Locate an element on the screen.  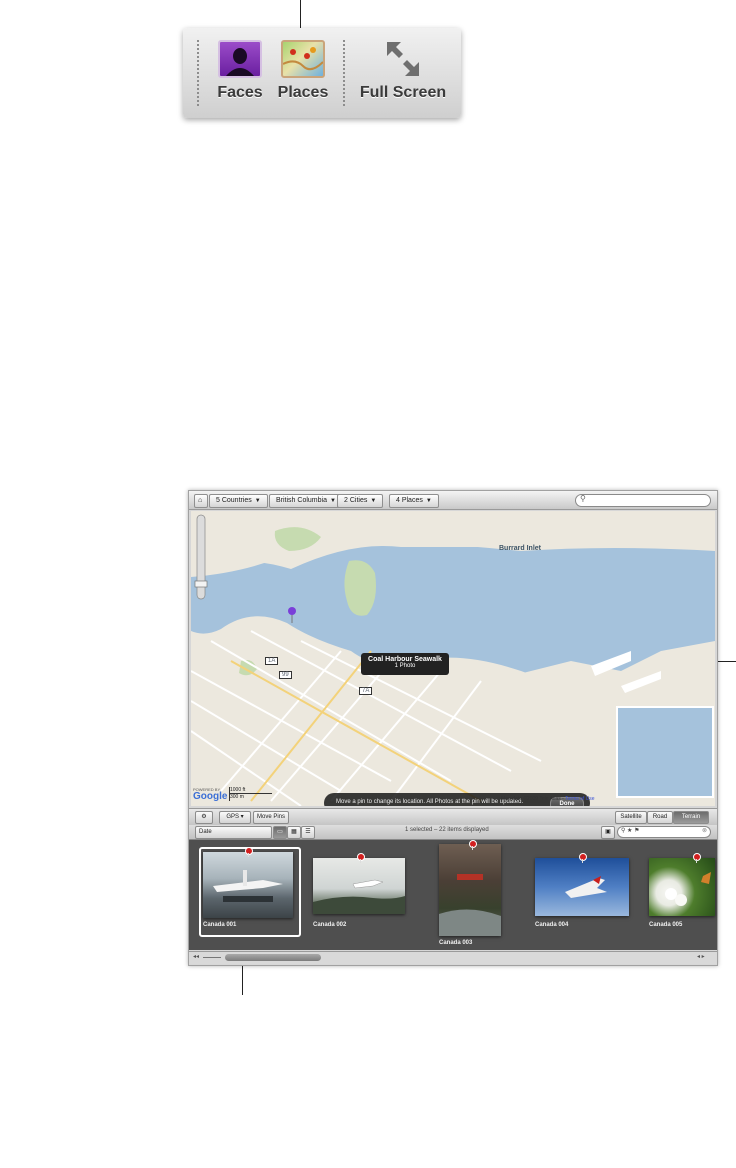
photo-caption: Canada 005 is located at coordinates (666, 925).